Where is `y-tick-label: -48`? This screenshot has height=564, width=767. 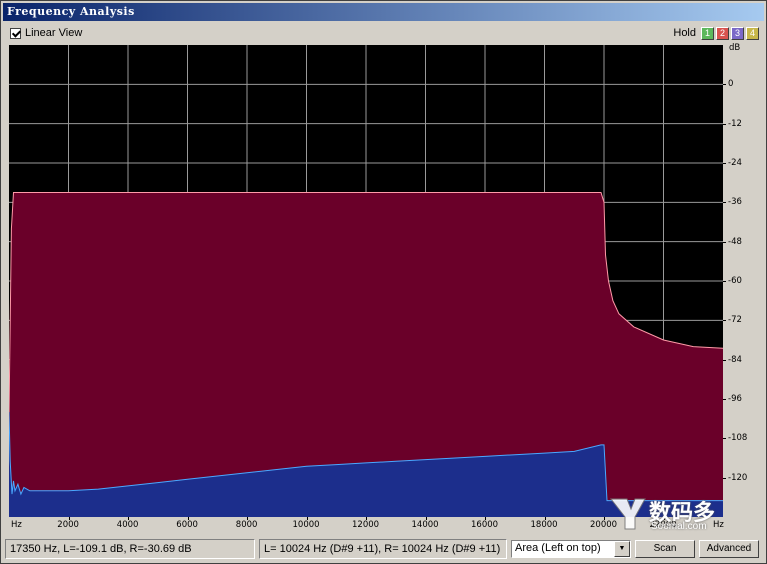 y-tick-label: -48 is located at coordinates (735, 241).